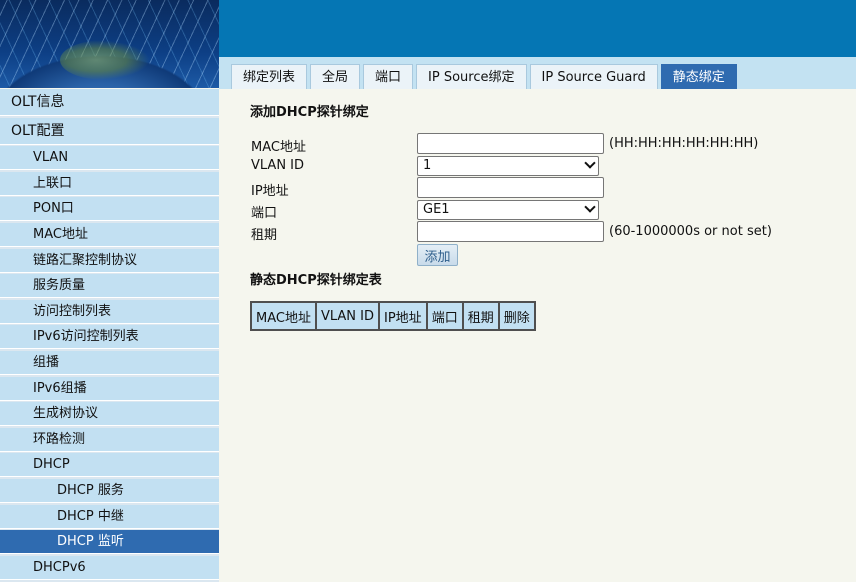  I want to click on sidebar-item-dhcp-server: DHCP 服务, so click(109, 490).